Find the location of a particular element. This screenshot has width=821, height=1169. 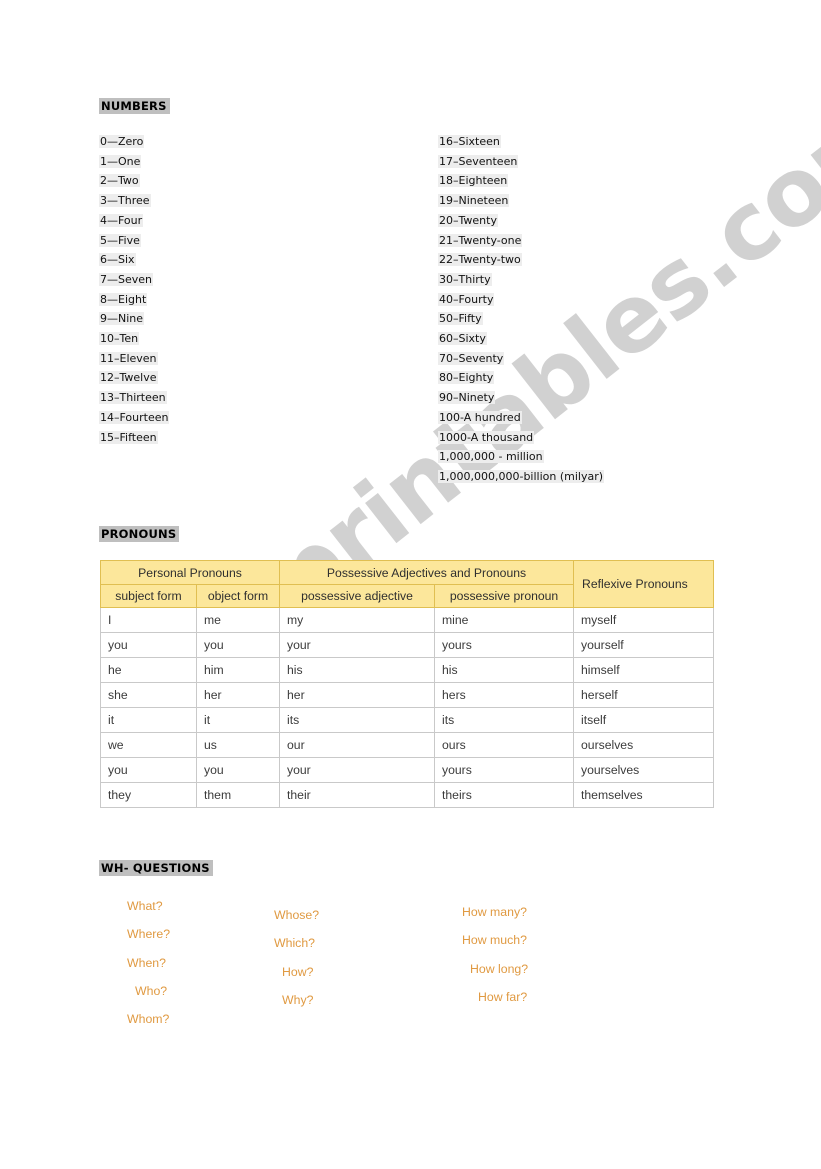

wh-question-item: What? is located at coordinates (145, 906).